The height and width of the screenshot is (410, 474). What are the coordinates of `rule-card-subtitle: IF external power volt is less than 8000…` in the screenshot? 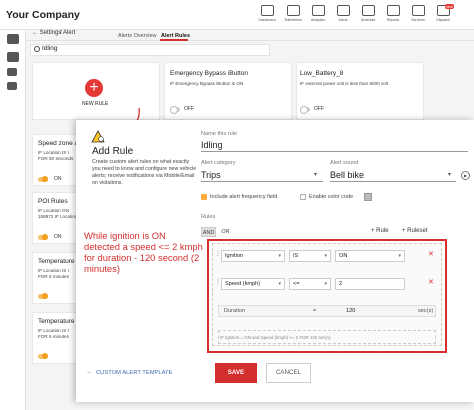 It's located at (344, 83).